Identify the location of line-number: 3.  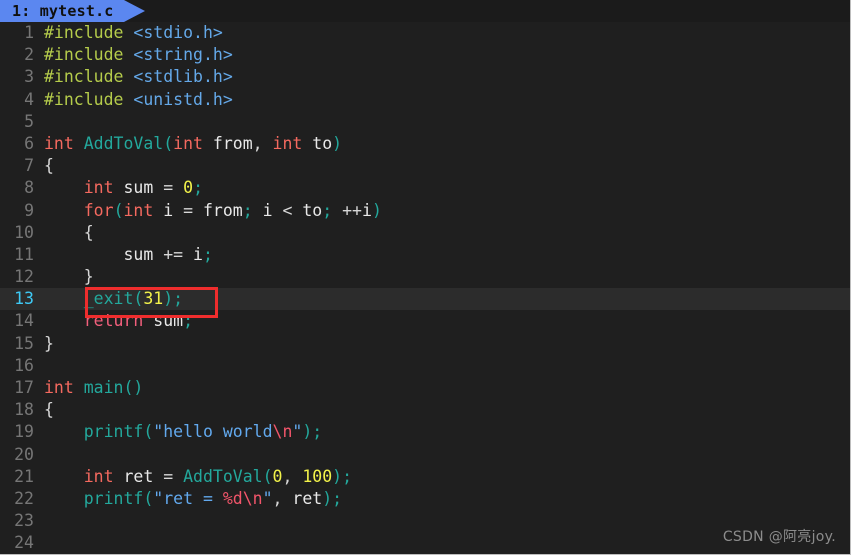
(29, 77).